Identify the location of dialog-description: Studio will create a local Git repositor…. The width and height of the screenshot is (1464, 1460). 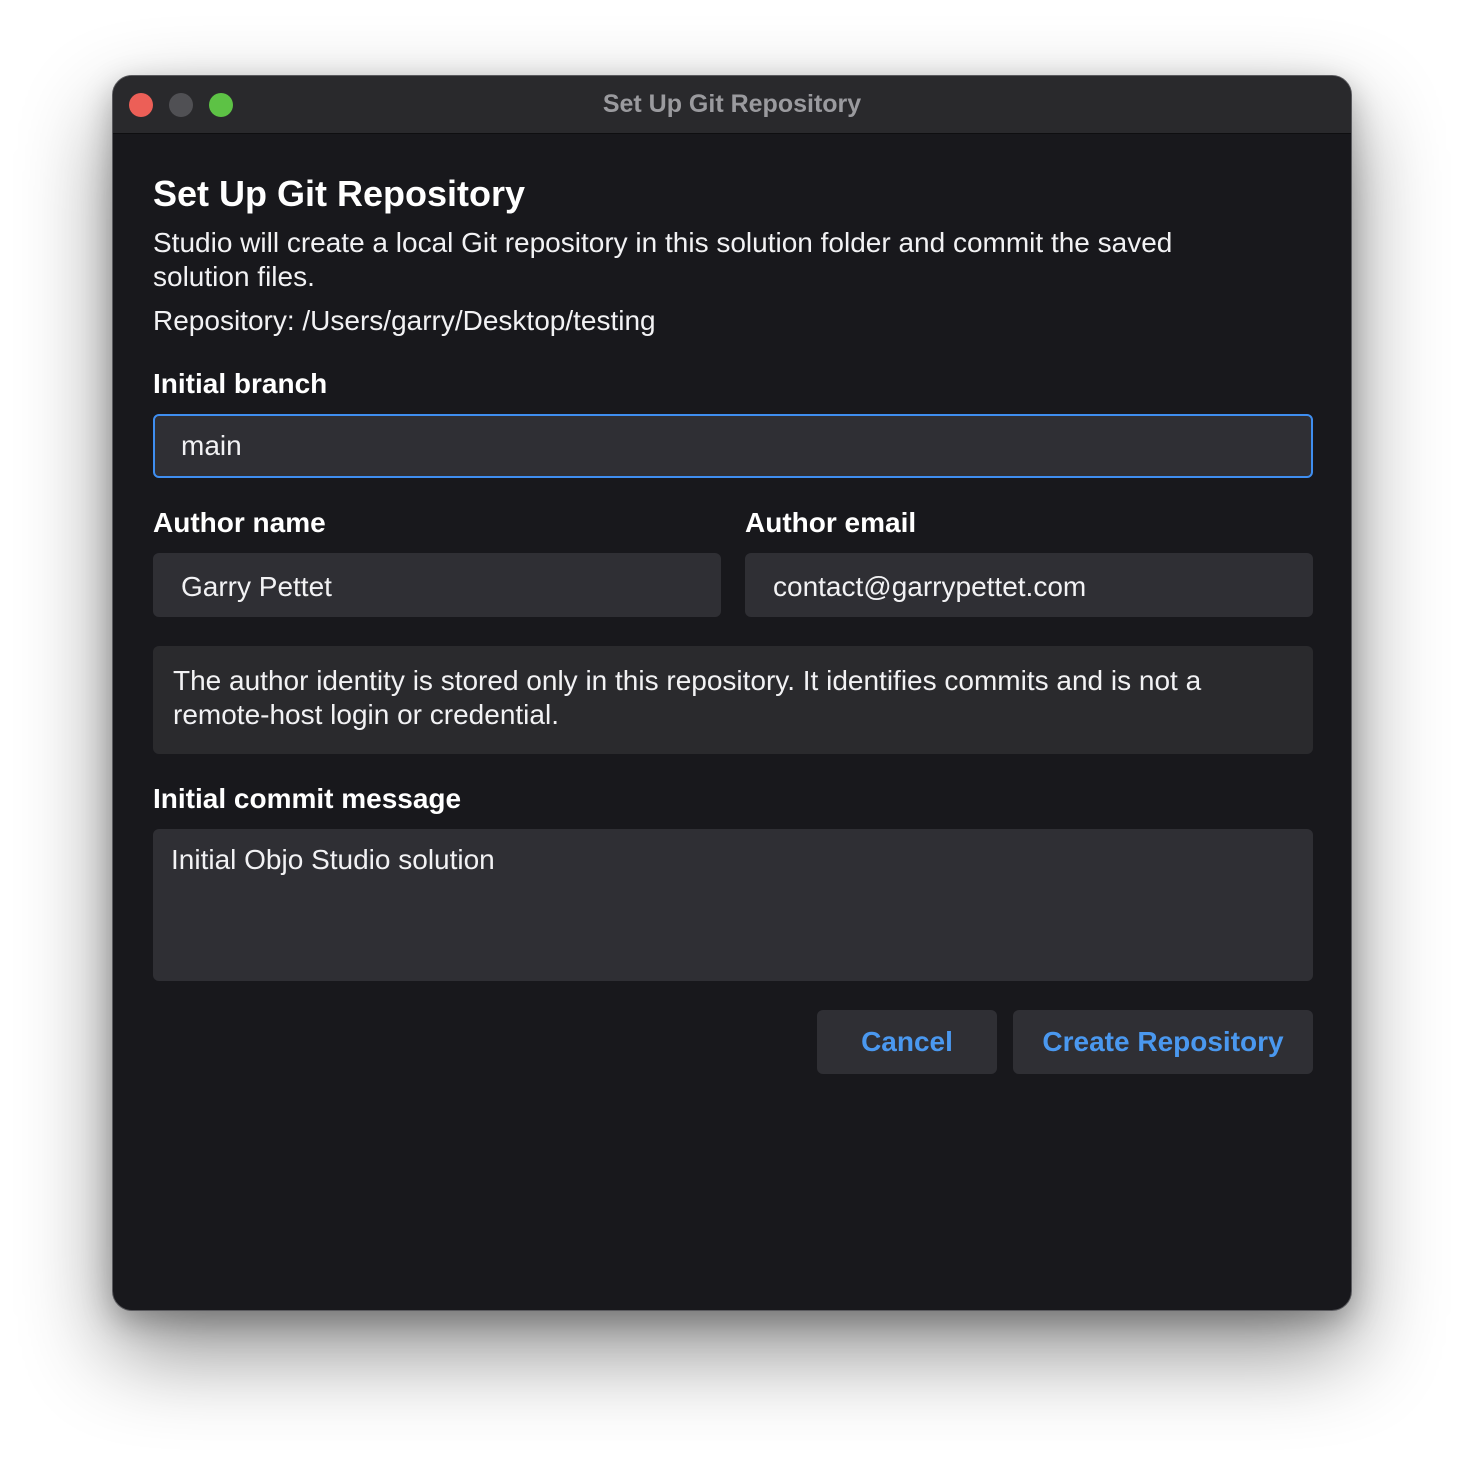
(663, 259).